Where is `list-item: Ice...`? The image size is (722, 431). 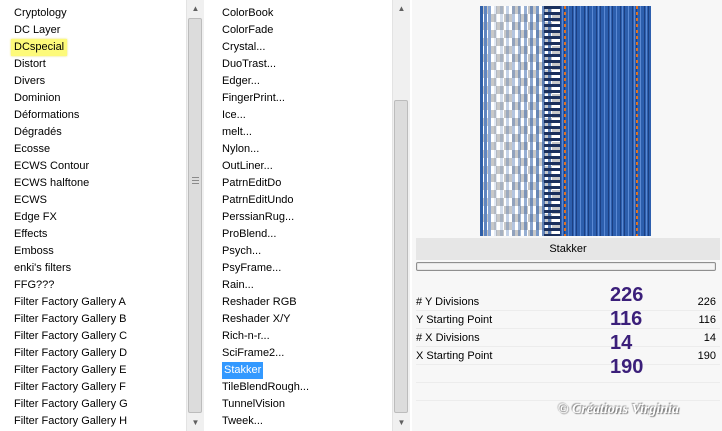 list-item: Ice... is located at coordinates (234, 115).